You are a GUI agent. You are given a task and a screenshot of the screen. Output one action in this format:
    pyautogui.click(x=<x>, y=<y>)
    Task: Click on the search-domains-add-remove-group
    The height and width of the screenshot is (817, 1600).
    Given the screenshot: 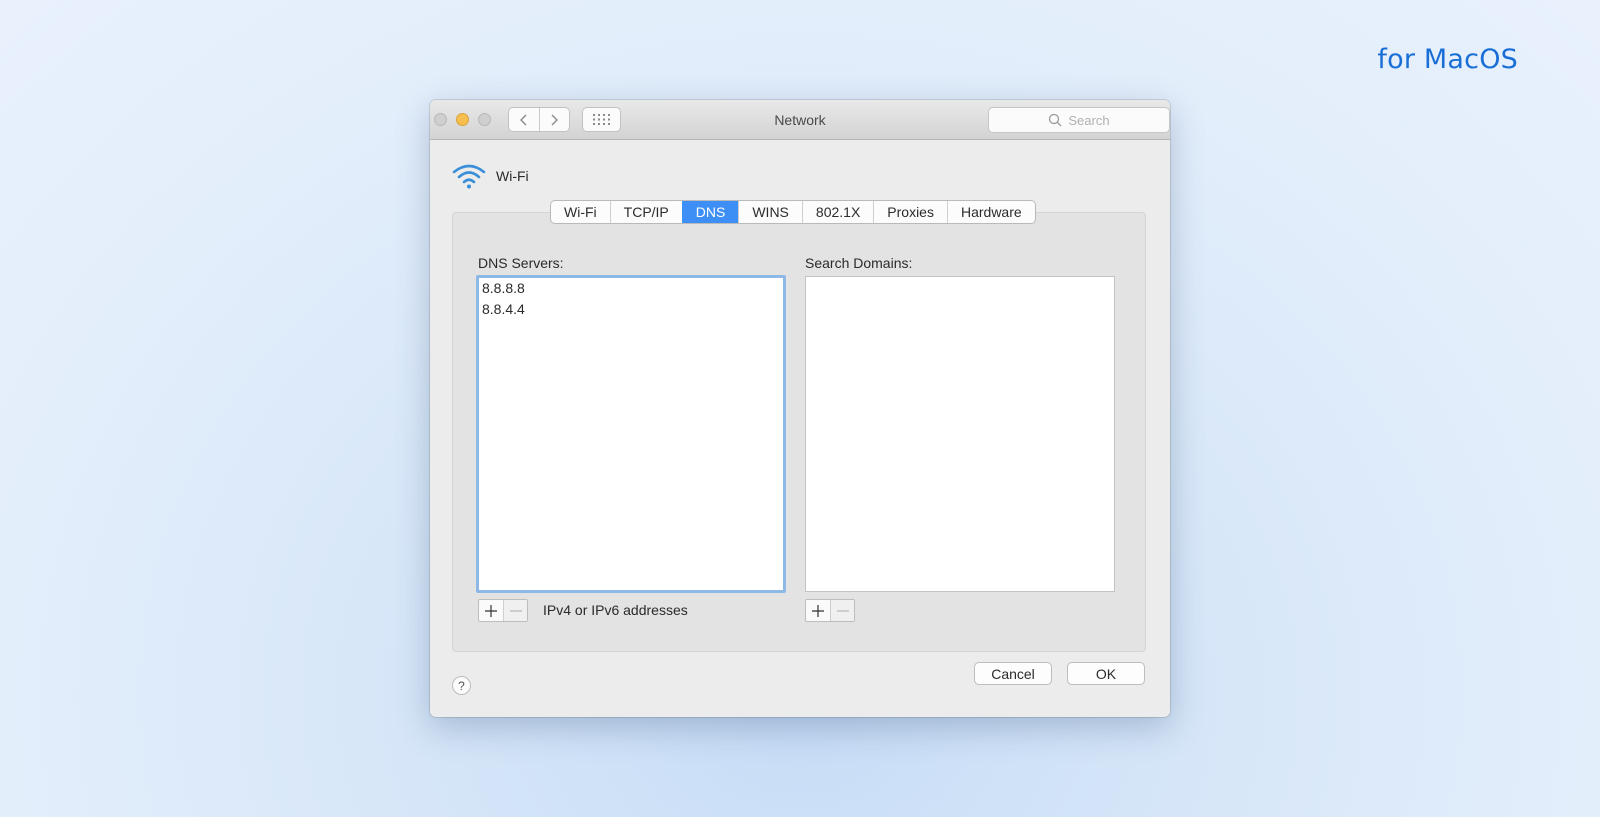 What is the action you would take?
    pyautogui.click(x=830, y=610)
    